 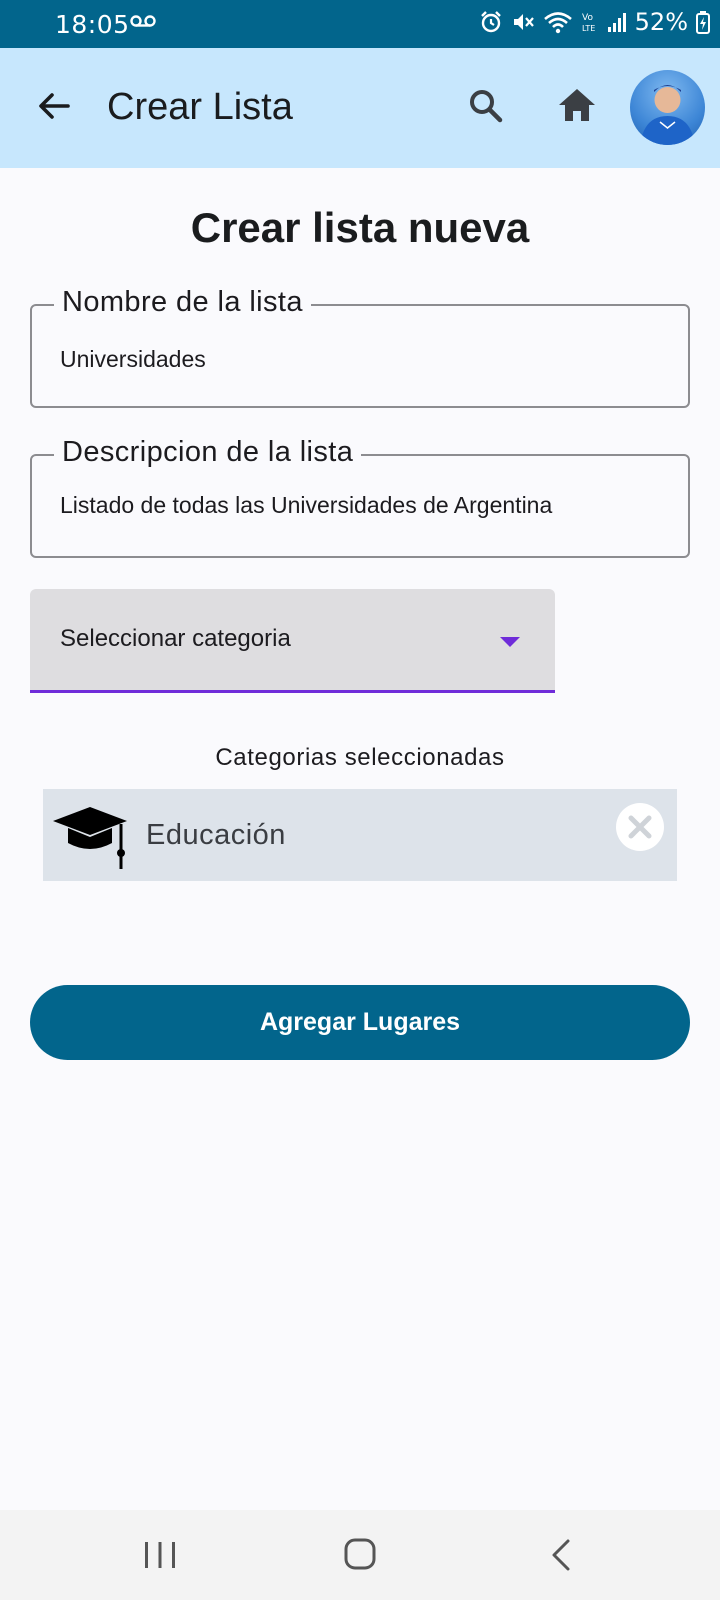 I want to click on voicemail-icon, so click(x=143, y=21).